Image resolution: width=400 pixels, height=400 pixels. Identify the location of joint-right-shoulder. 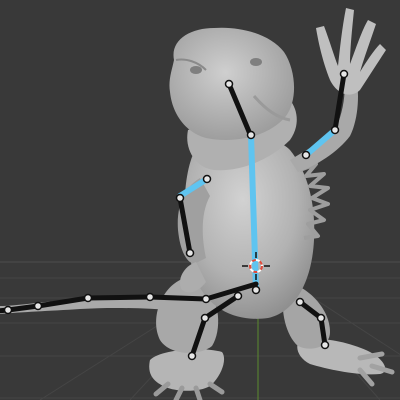
(306, 155).